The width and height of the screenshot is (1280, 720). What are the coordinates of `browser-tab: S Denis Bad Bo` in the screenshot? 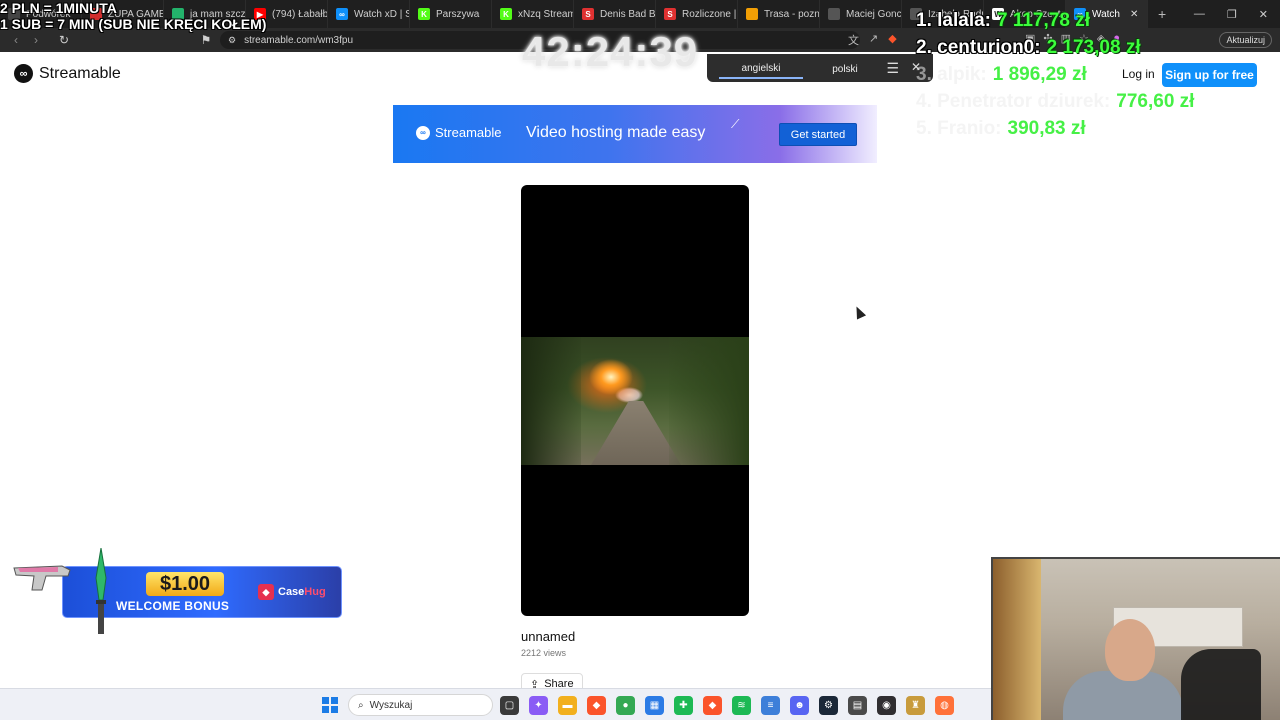 It's located at (615, 14).